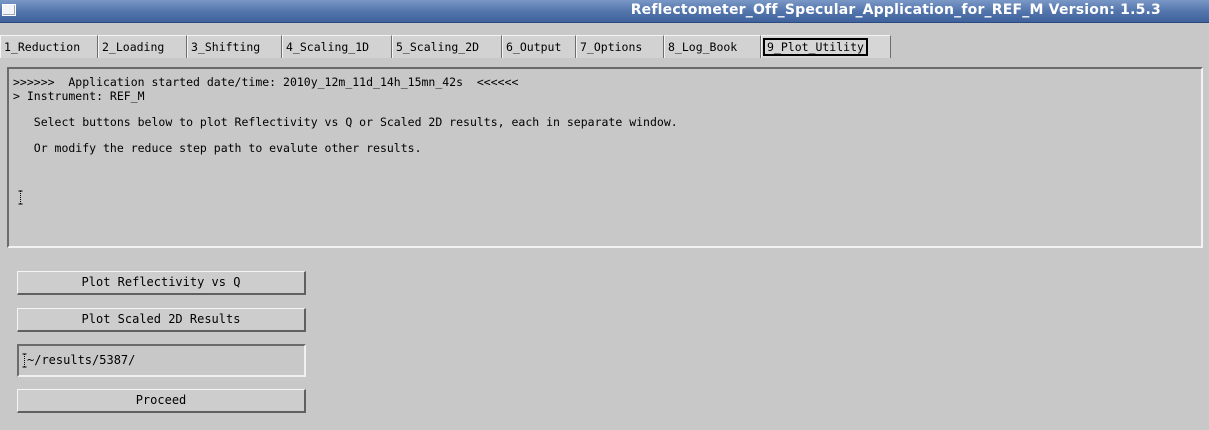  I want to click on window-menu-icon, so click(9, 10).